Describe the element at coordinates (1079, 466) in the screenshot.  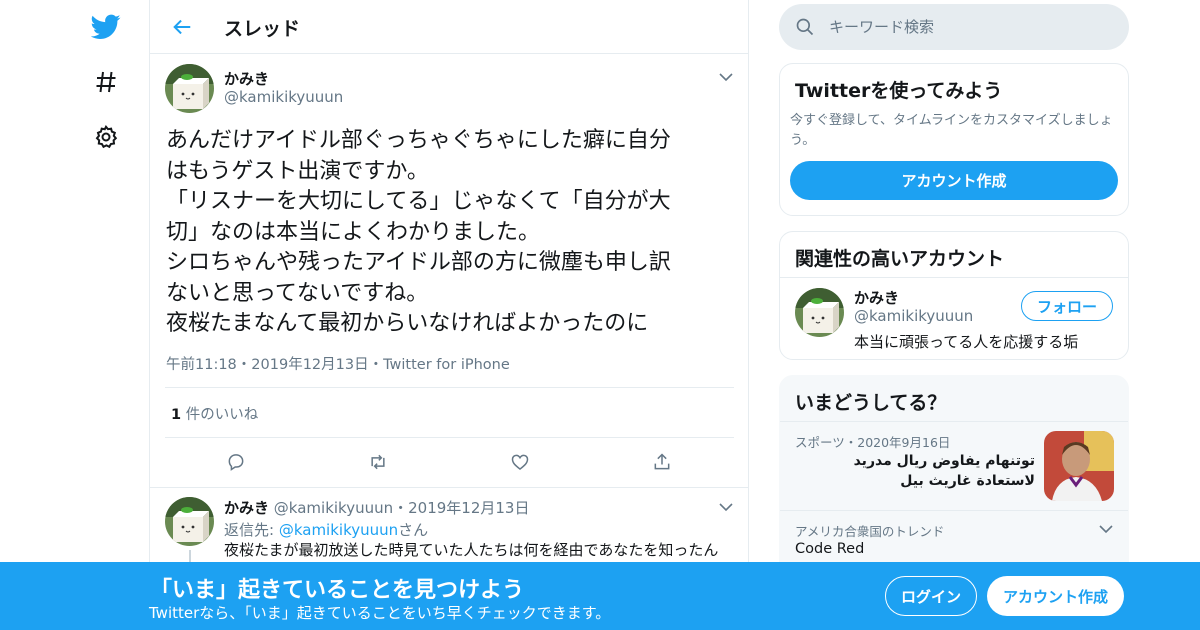
I see `trend-thumbnail` at that location.